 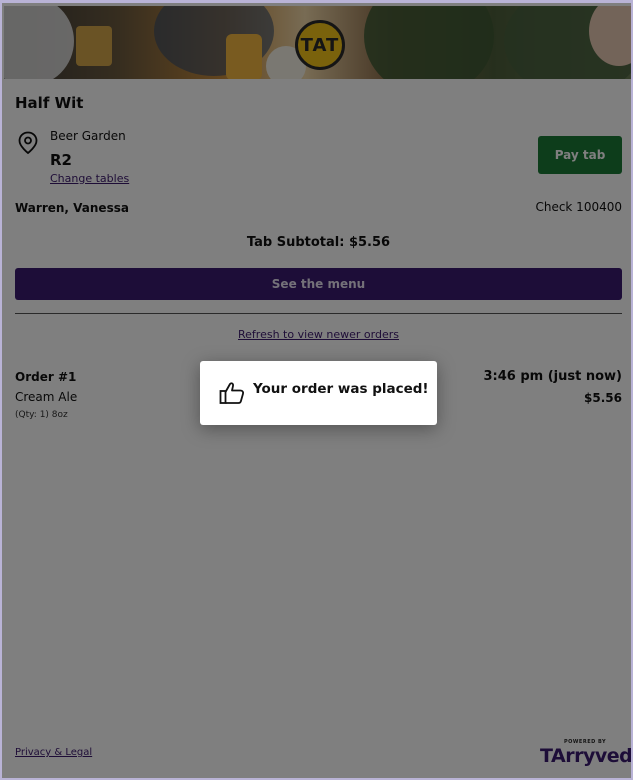 What do you see at coordinates (232, 393) in the screenshot?
I see `thumbs-up-icon` at bounding box center [232, 393].